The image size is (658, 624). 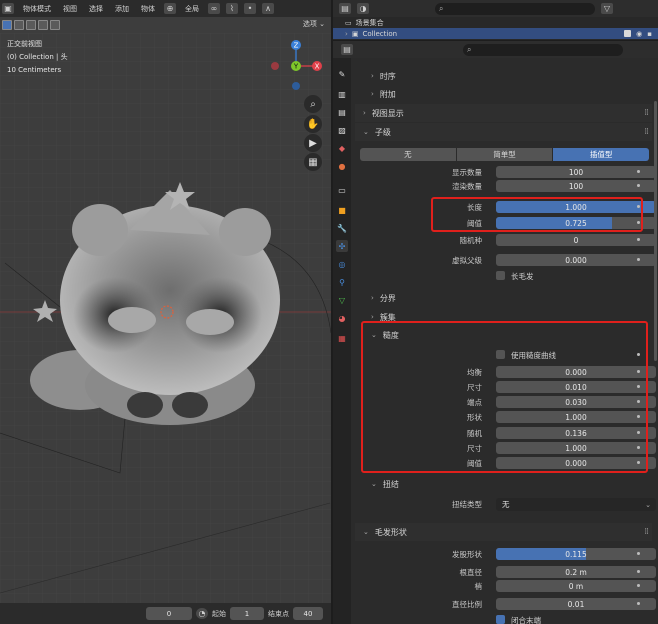 What do you see at coordinates (43, 25) in the screenshot?
I see `select-invert-icon` at bounding box center [43, 25].